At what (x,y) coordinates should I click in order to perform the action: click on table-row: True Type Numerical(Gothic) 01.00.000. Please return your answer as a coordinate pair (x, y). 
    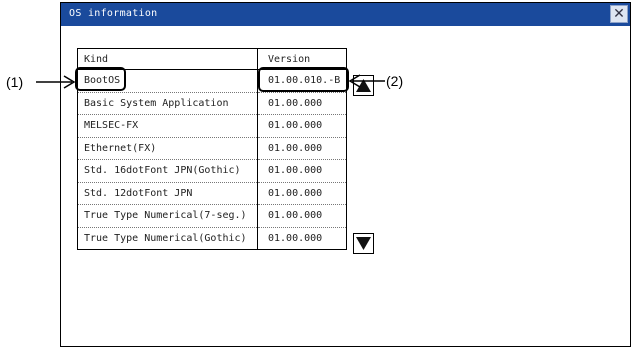
    Looking at the image, I should click on (212, 238).